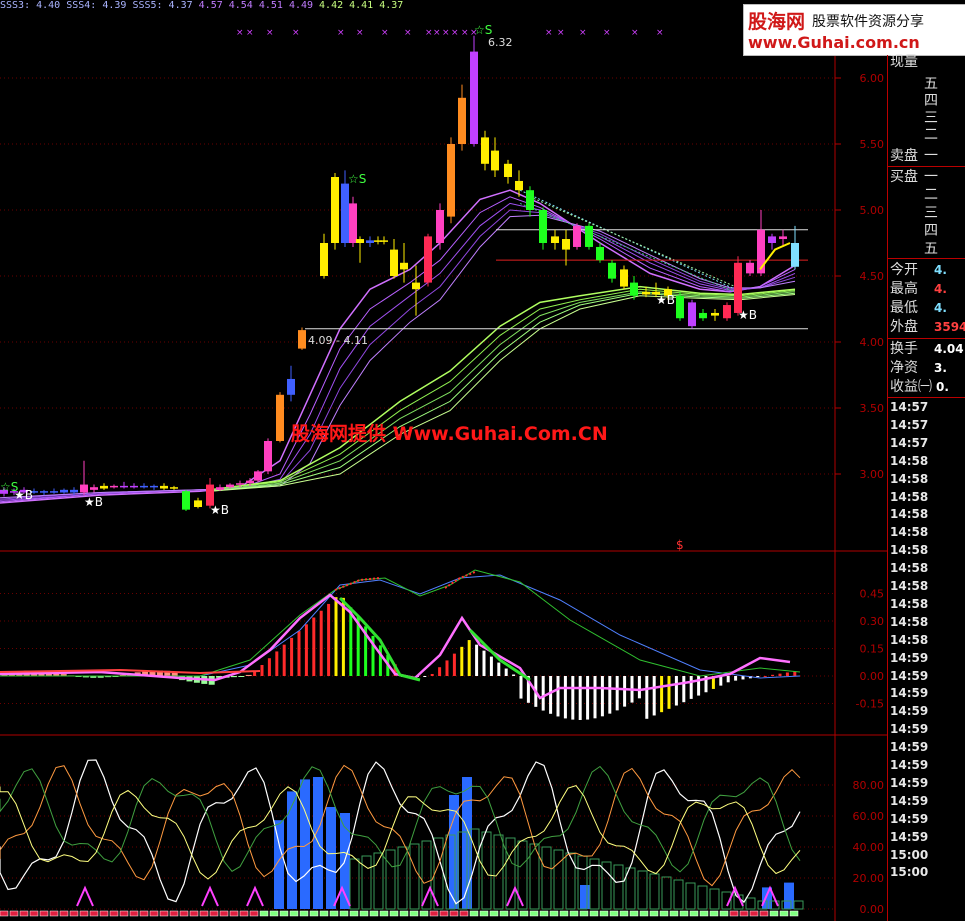 The height and width of the screenshot is (921, 965). Describe the element at coordinates (931, 101) in the screenshot. I see `sell-level-4: 四` at that location.